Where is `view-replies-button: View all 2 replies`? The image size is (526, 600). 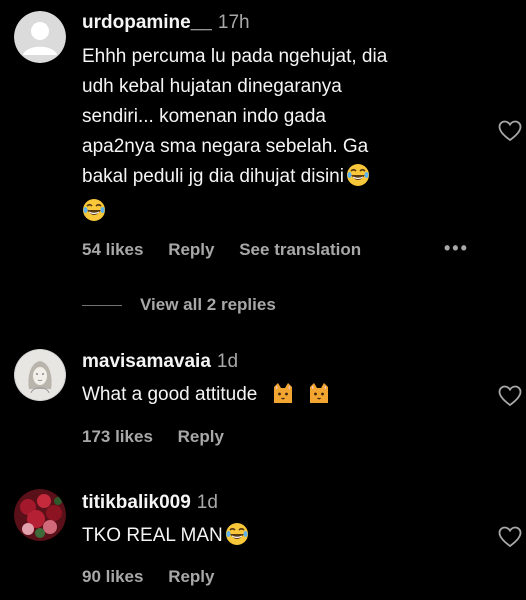 view-replies-button: View all 2 replies is located at coordinates (179, 305).